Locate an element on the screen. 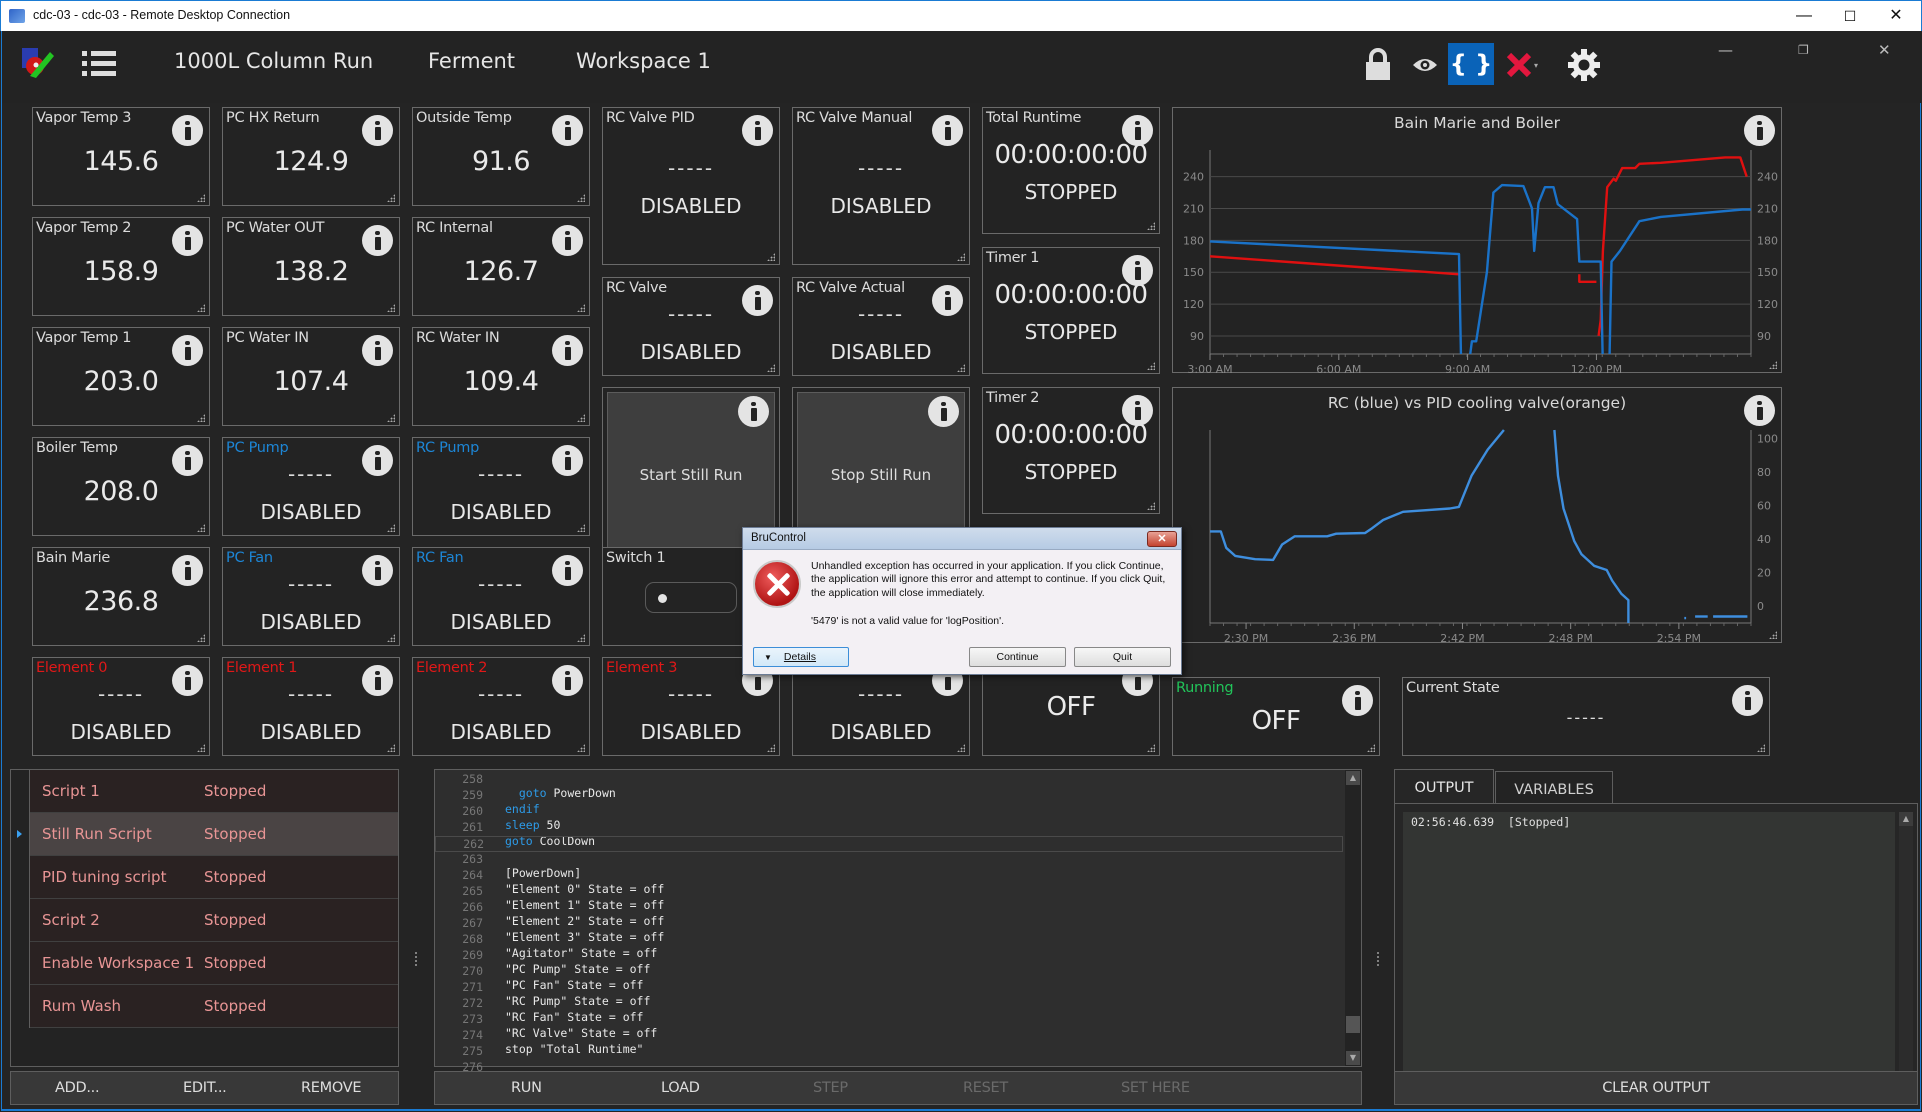 Image resolution: width=1922 pixels, height=1112 pixels. reset-button: RESET is located at coordinates (985, 1088).